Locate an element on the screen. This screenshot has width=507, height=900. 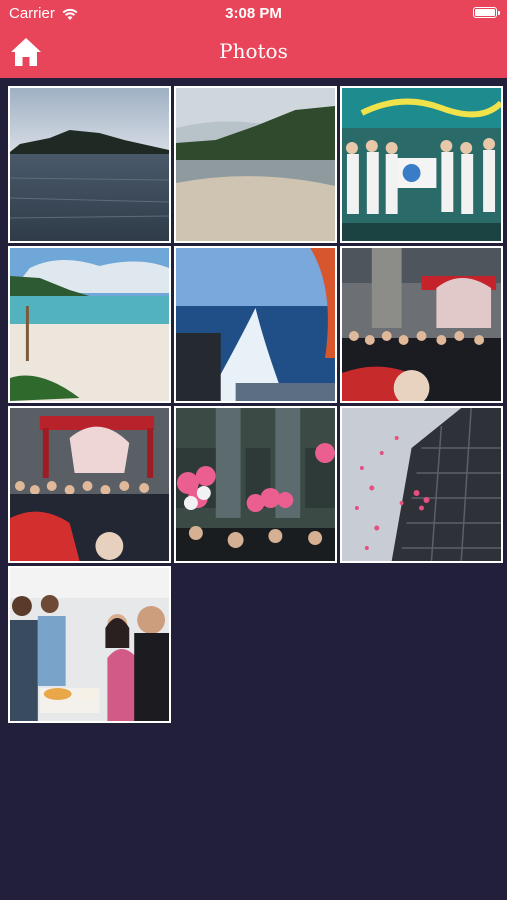
status-time: 3:08 PM is located at coordinates (253, 13).